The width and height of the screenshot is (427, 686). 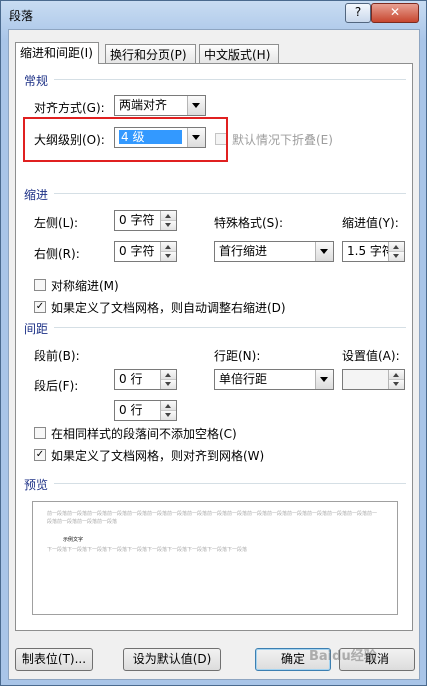 What do you see at coordinates (21, 16) in the screenshot?
I see `dialog-title: 段落` at bounding box center [21, 16].